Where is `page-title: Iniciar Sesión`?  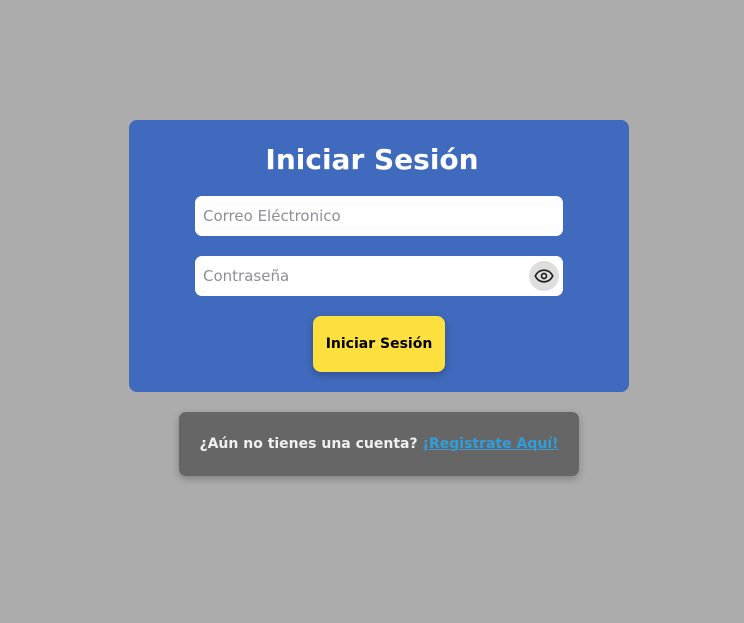
page-title: Iniciar Sesión is located at coordinates (372, 159).